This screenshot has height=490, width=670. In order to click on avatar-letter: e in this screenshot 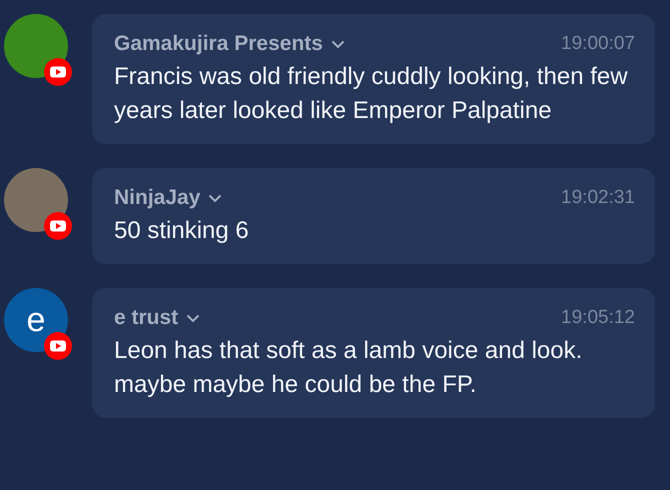, I will do `click(36, 320)`.